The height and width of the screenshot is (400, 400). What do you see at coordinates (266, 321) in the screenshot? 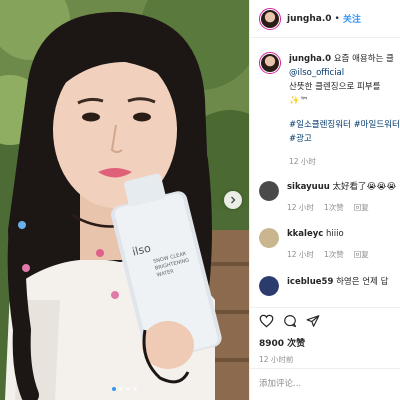
I see `heart-icon` at bounding box center [266, 321].